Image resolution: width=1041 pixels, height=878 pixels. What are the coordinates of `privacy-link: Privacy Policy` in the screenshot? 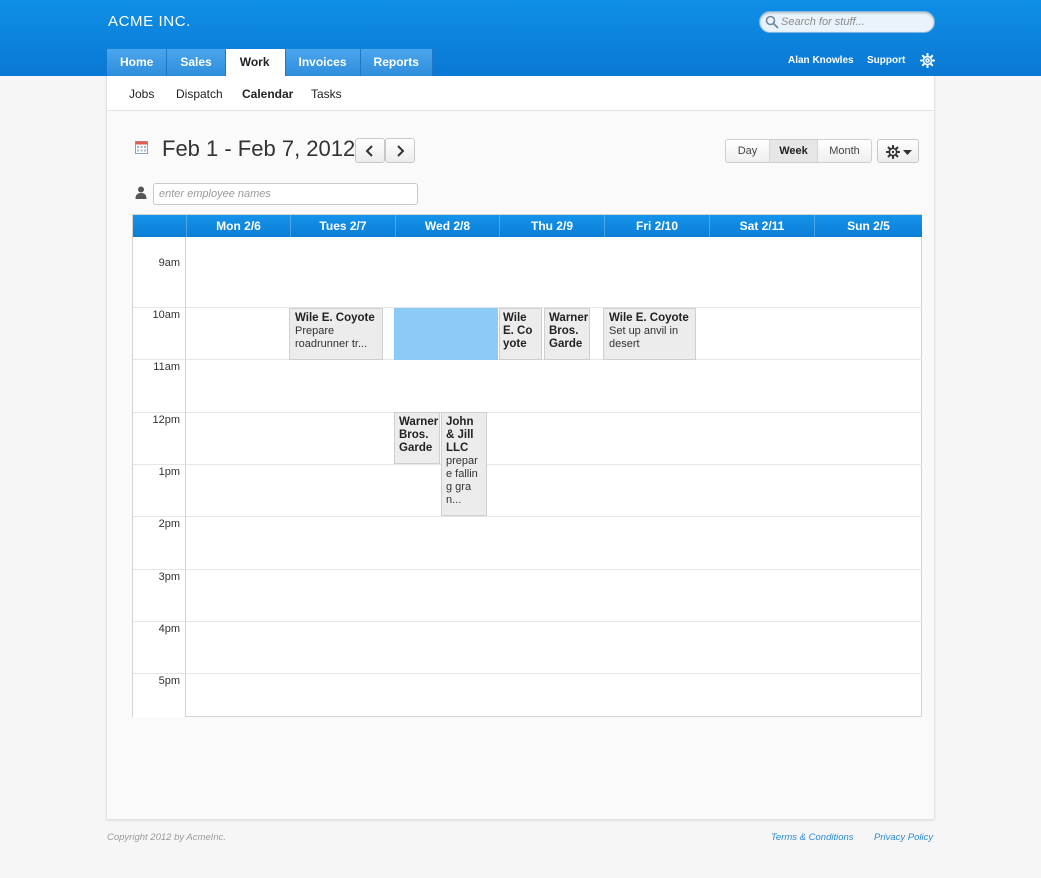 It's located at (903, 837).